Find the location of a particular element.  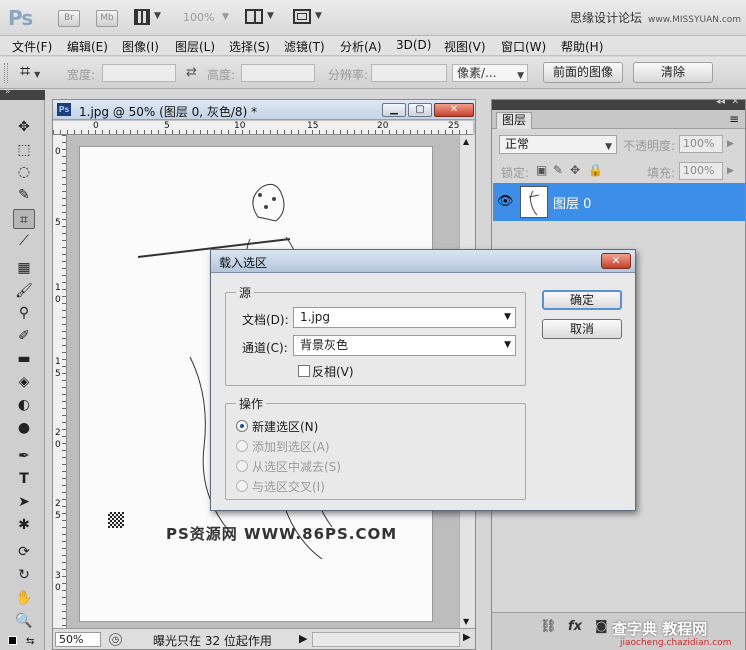

maximize-button: ▢ is located at coordinates (420, 110).